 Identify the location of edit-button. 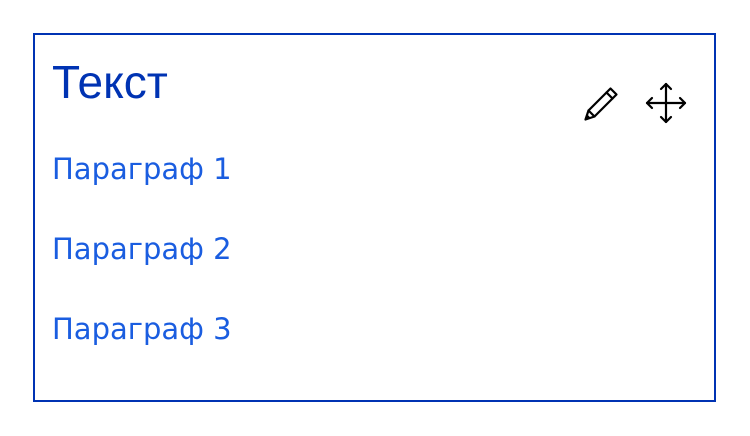
(602, 103).